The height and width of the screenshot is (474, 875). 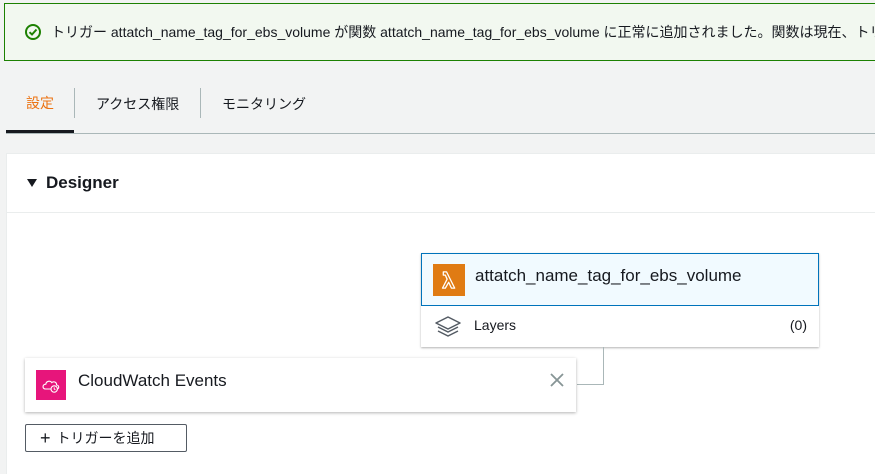 I want to click on designer-header: Designer, so click(x=441, y=183).